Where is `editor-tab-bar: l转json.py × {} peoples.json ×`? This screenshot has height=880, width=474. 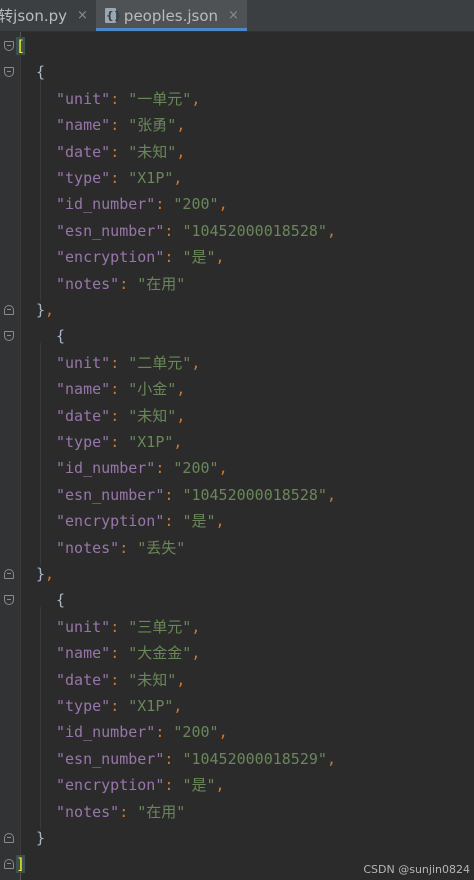
editor-tab-bar: l转json.py × {} peoples.json × is located at coordinates (237, 16).